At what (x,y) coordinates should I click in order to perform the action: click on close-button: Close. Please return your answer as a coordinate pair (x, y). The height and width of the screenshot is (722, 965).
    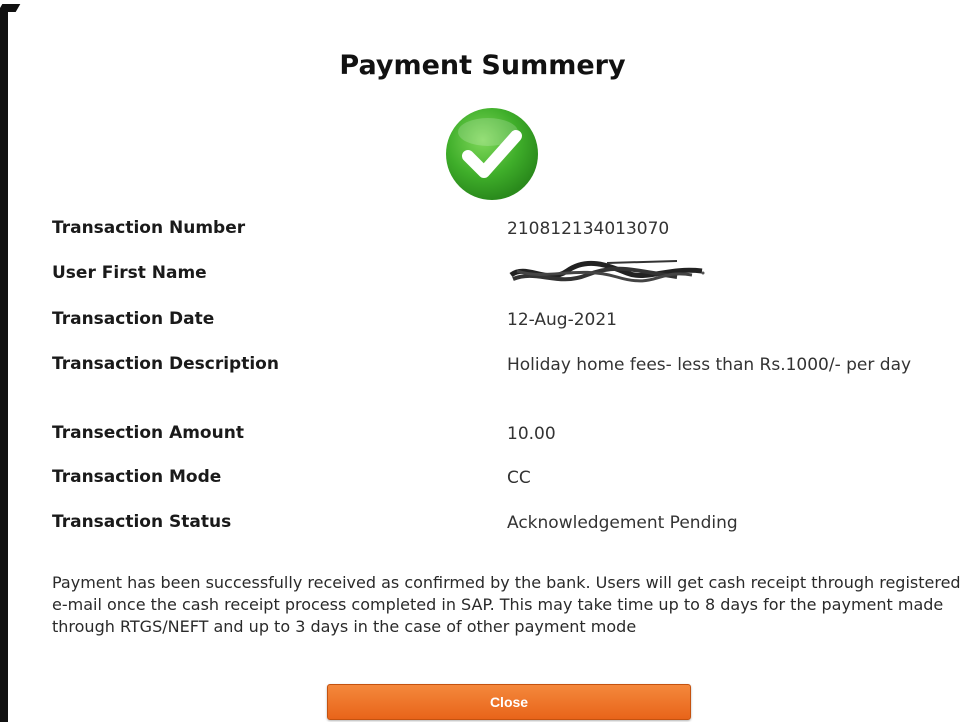
    Looking at the image, I should click on (509, 702).